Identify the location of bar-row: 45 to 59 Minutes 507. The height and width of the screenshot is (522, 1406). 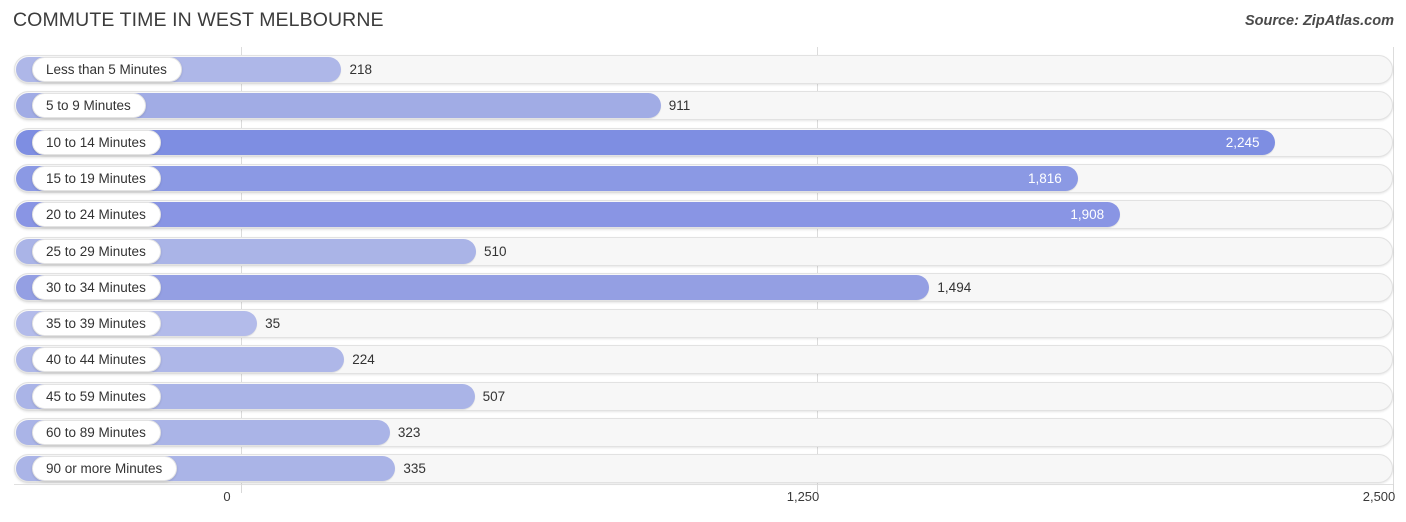
(703, 396).